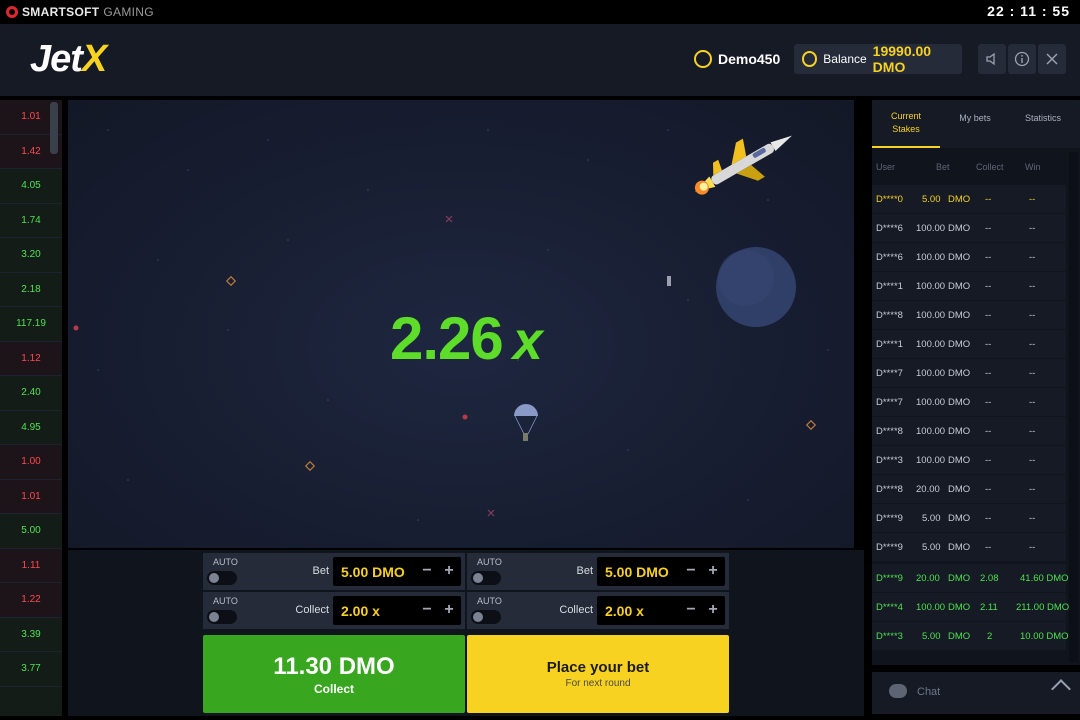  I want to click on stake-bet: 5.00, so click(931, 518).